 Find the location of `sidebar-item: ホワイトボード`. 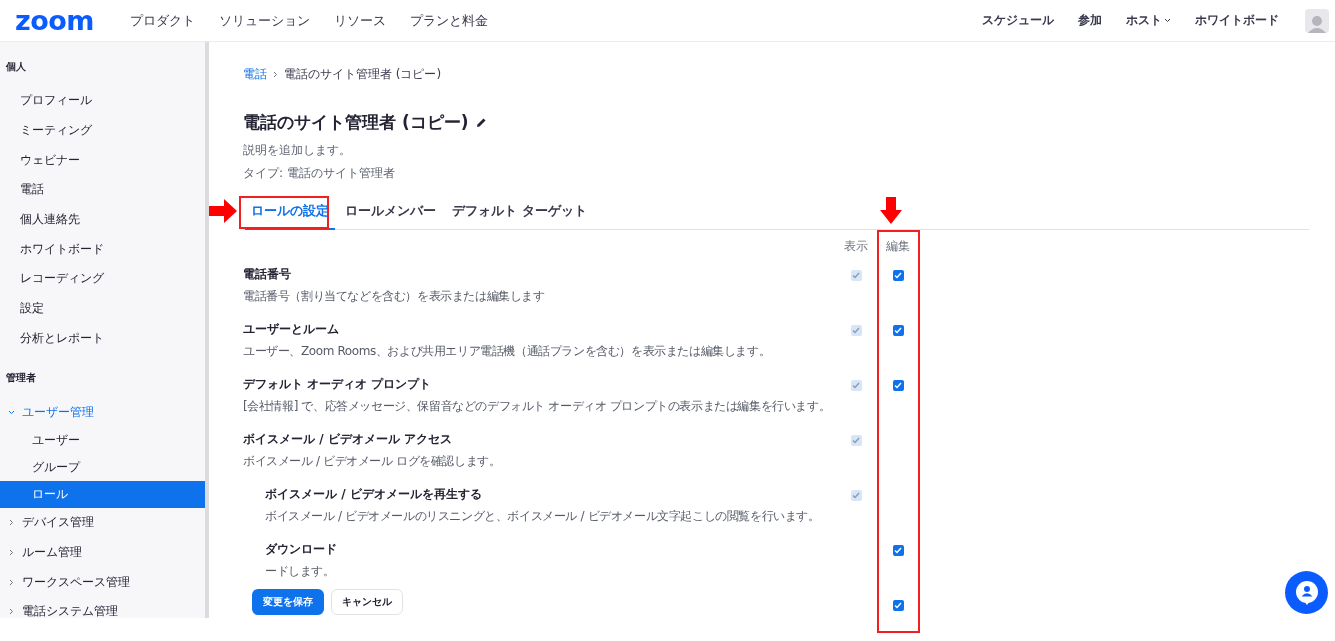

sidebar-item: ホワイトボード is located at coordinates (102, 249).